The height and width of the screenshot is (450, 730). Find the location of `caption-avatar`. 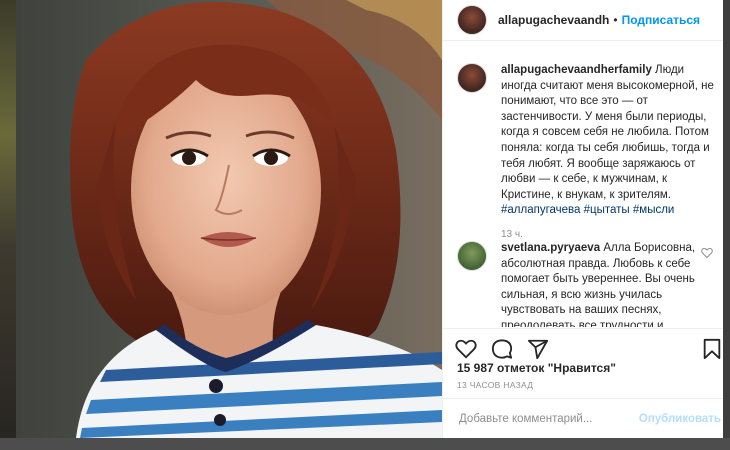

caption-avatar is located at coordinates (472, 78).